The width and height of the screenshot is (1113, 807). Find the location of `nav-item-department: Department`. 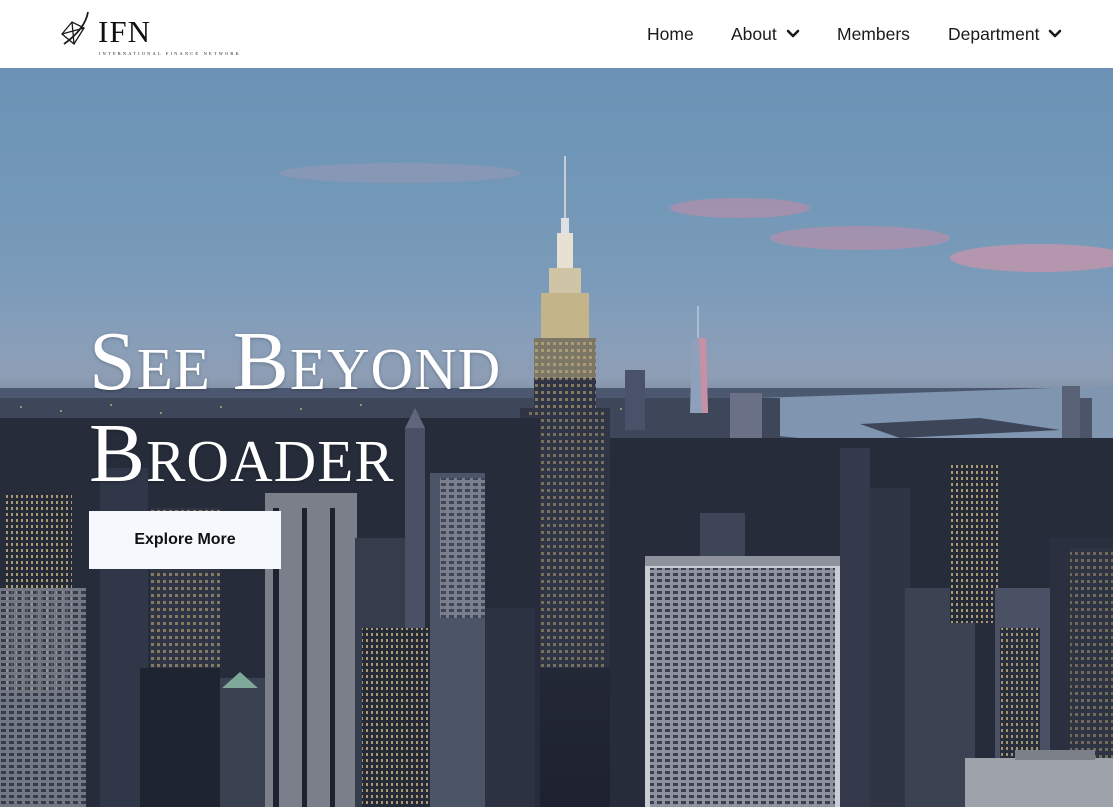

nav-item-department: Department is located at coordinates (1005, 34).